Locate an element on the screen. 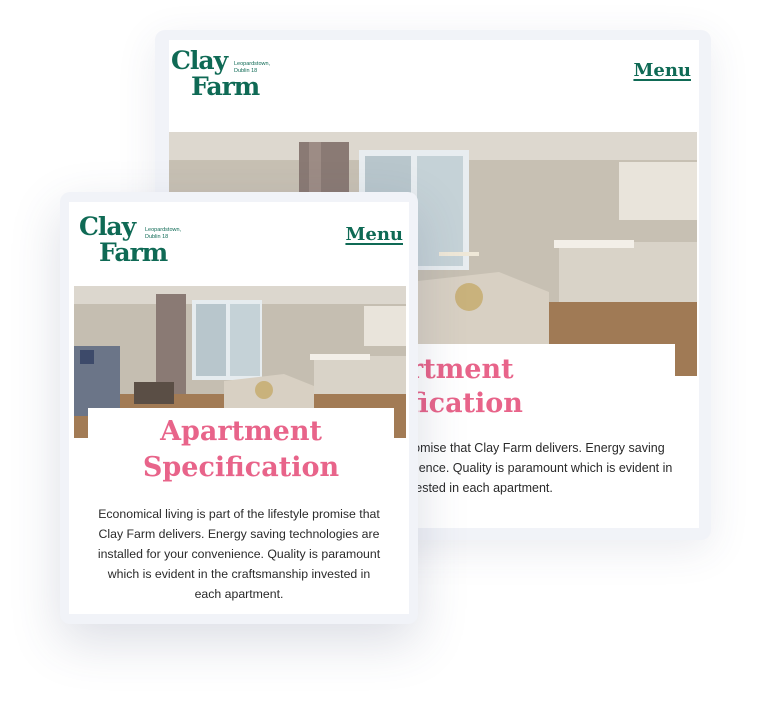 The height and width of the screenshot is (715, 770). back-body-line: vested in each apartment. is located at coordinates (481, 488).